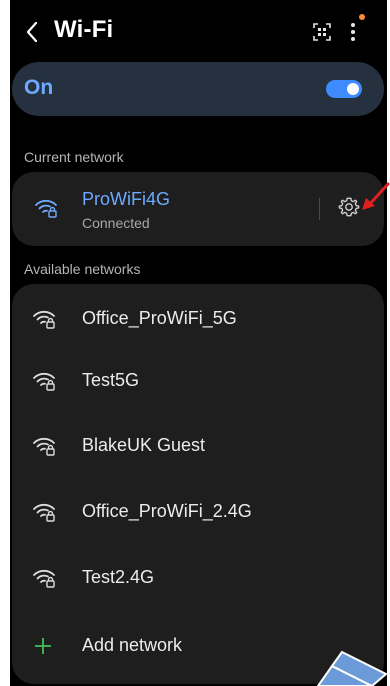 The image size is (390, 686). I want to click on app-bar: Wi-Fi, so click(198, 31).